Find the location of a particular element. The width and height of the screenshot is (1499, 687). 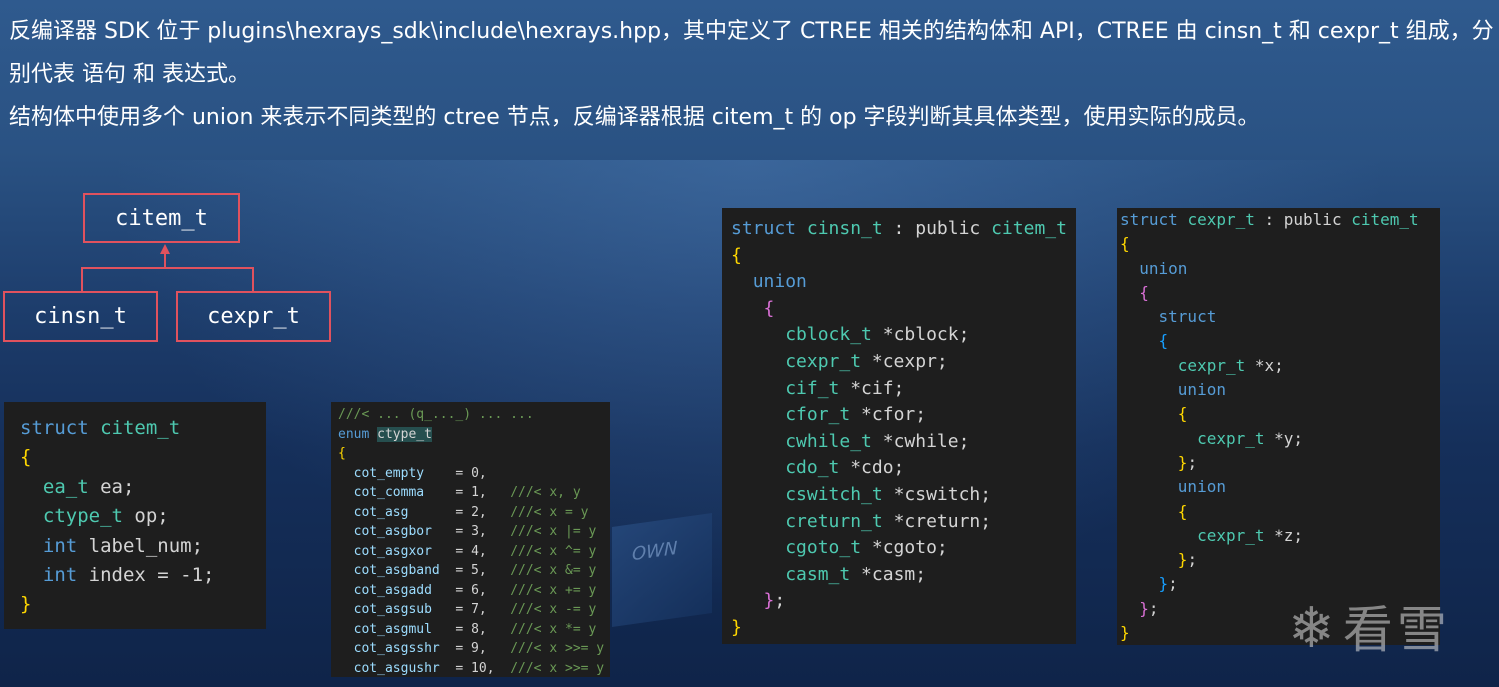

code-token: cgoto_t is located at coordinates (823, 548).